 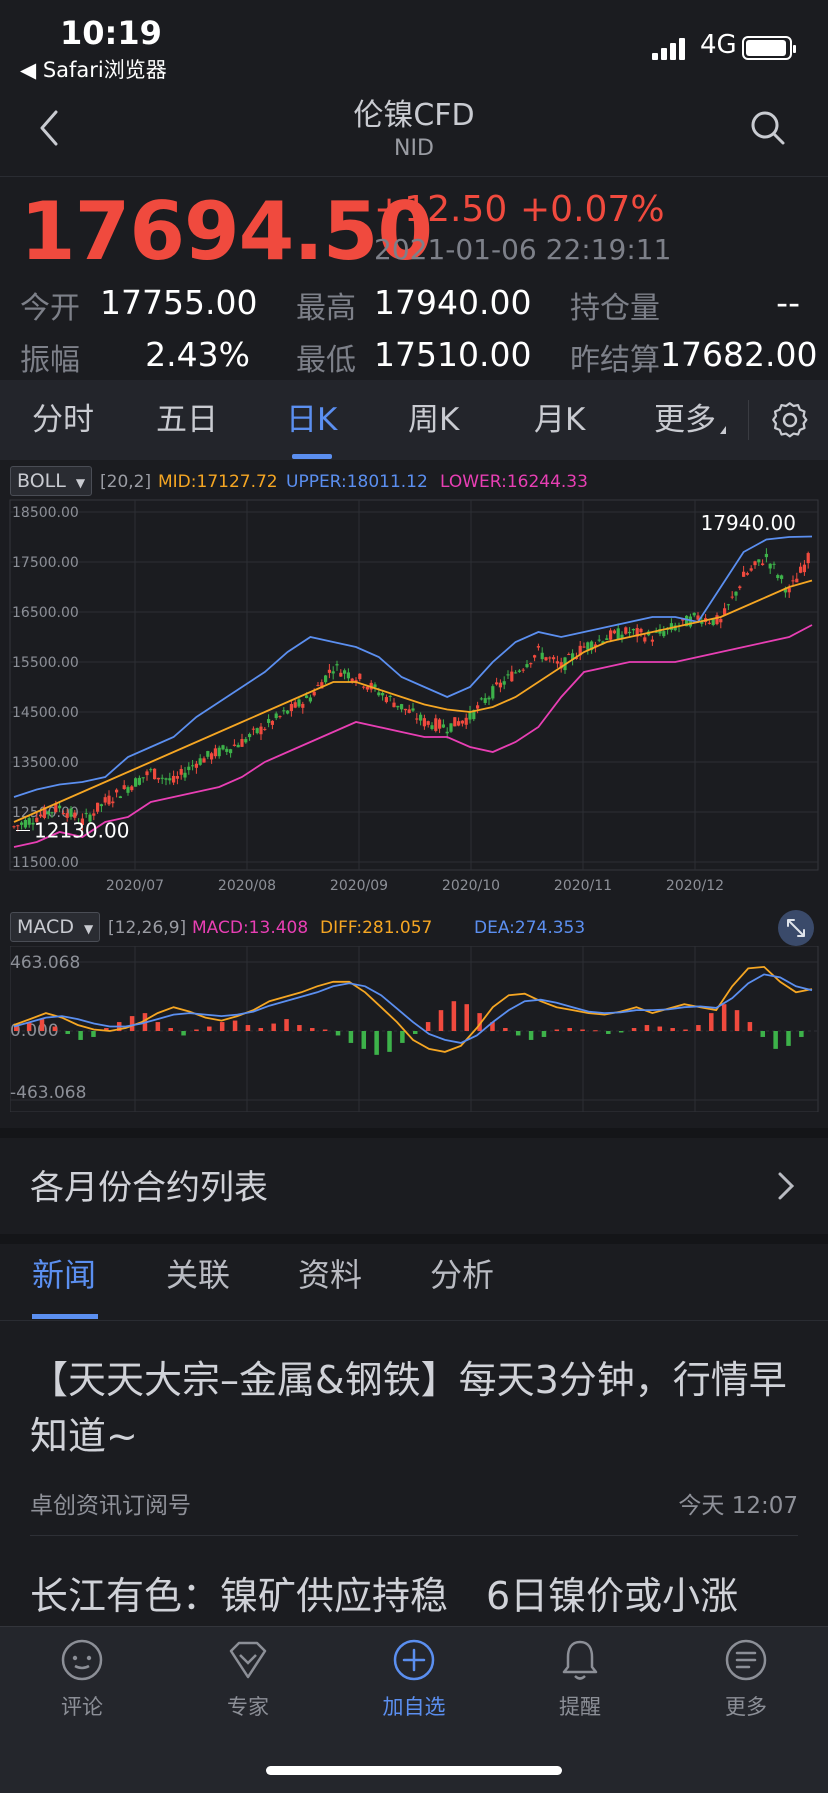 I want to click on contract-list-label: 各月份合约列表, so click(x=149, y=1188).